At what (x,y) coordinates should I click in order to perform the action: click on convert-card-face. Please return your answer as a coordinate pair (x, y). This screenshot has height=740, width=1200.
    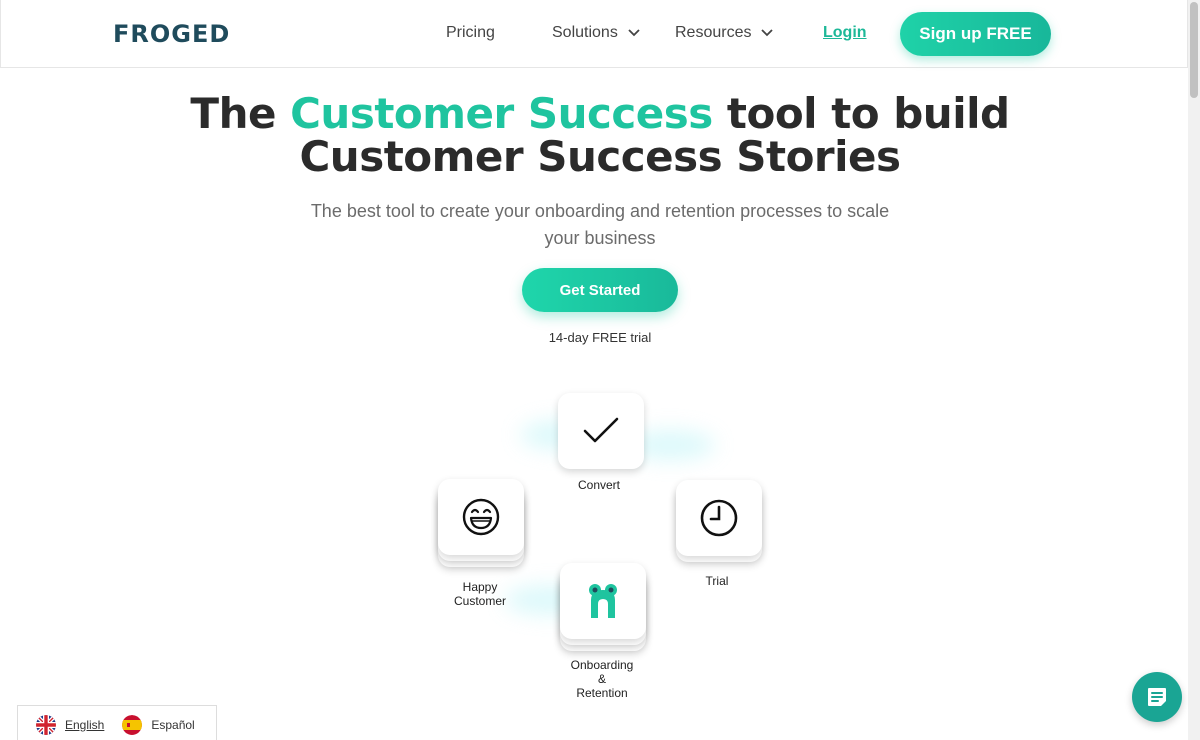
    Looking at the image, I should click on (601, 431).